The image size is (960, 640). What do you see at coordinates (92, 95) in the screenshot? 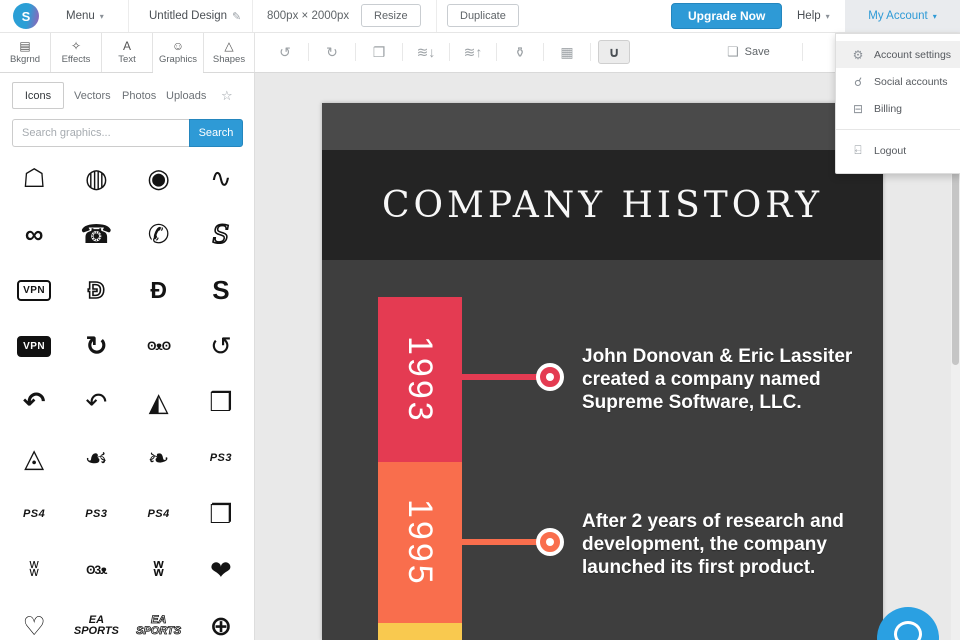
I see `panel-tab-vectors: Vectors` at bounding box center [92, 95].